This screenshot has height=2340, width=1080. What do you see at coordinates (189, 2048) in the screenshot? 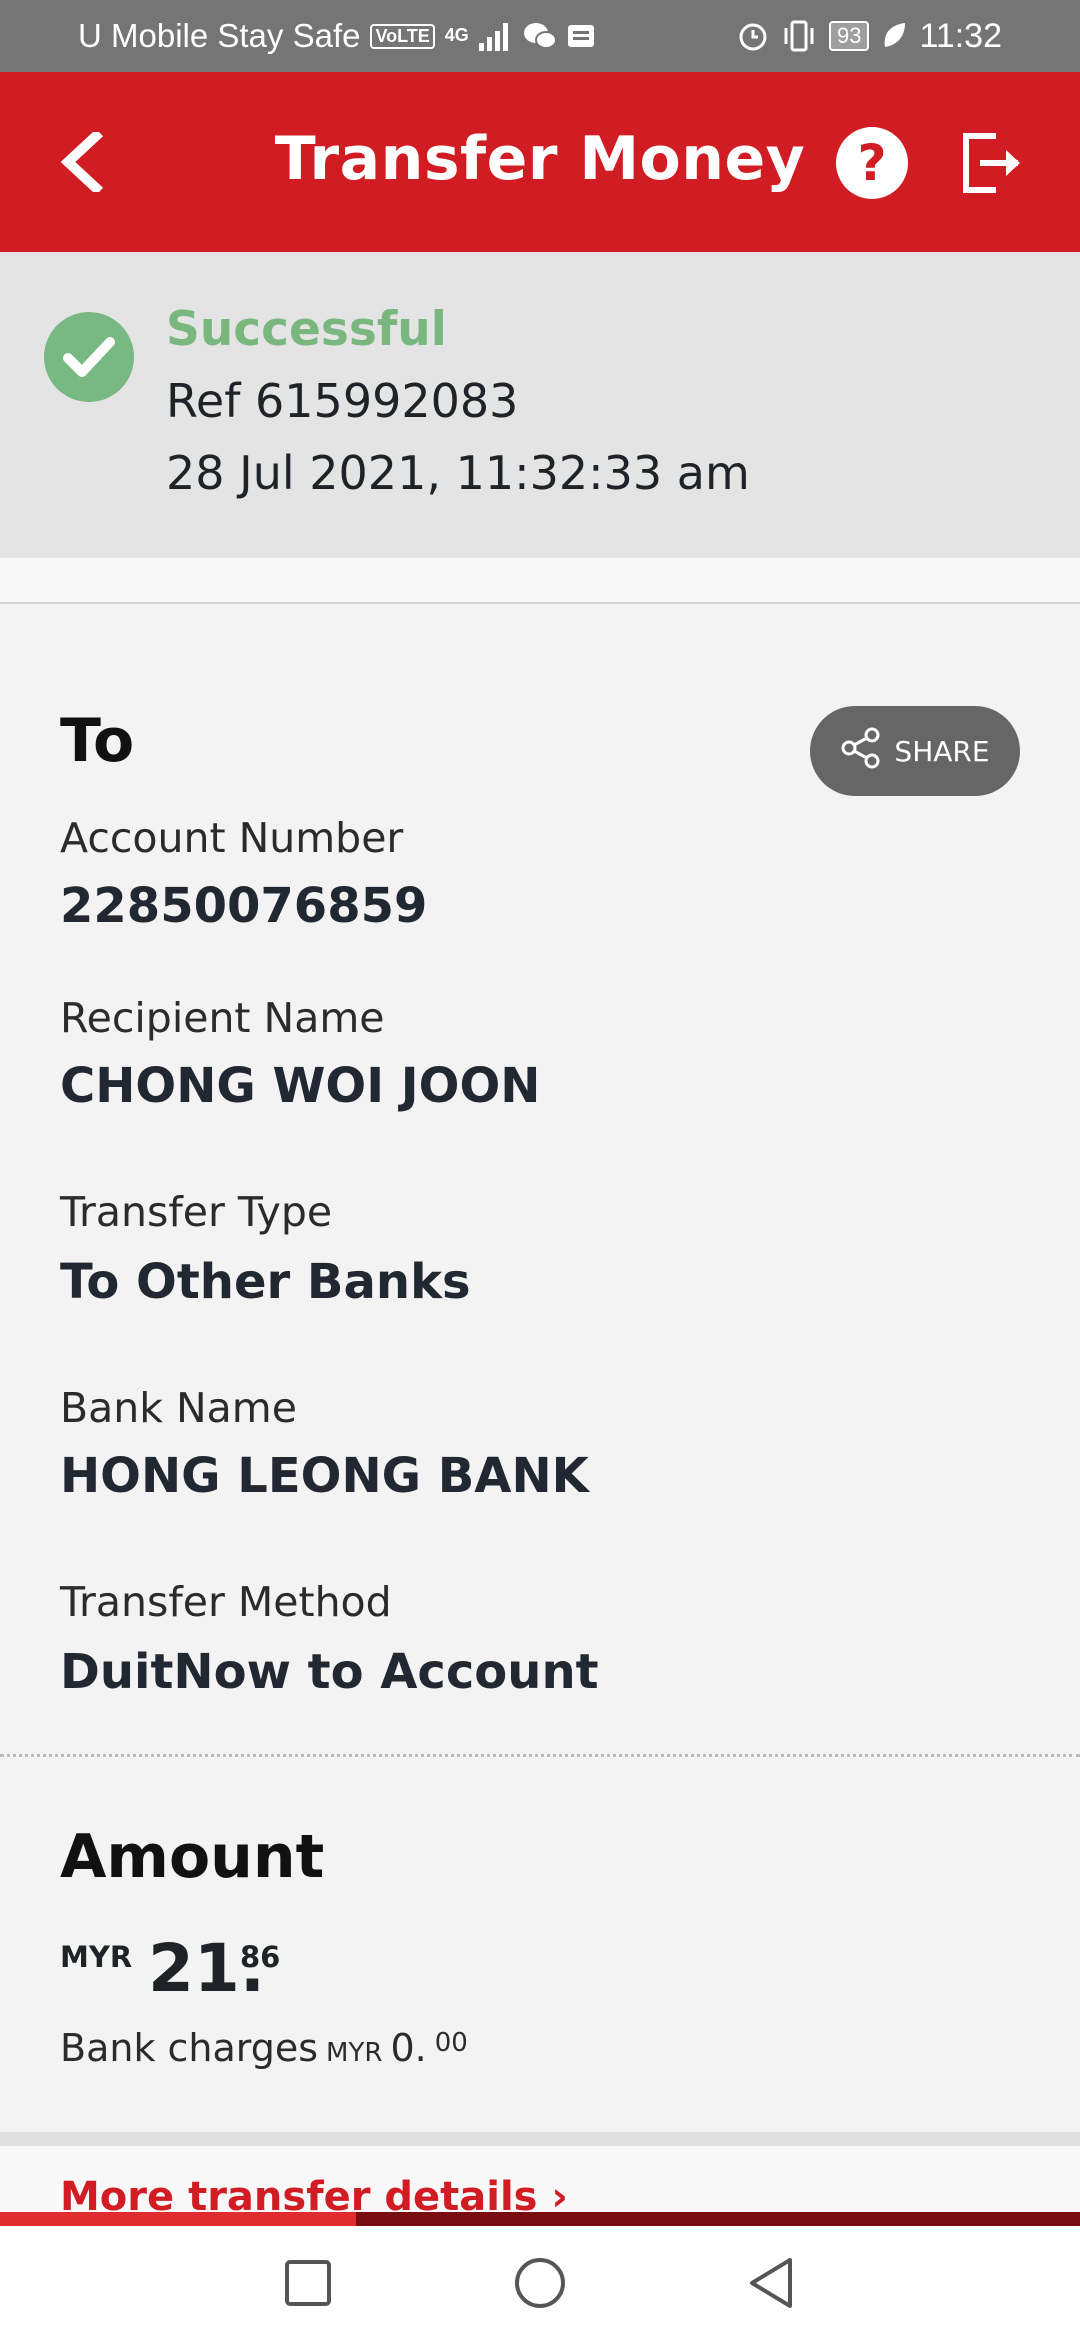
I see `bank-charges-label: Bank charges` at bounding box center [189, 2048].